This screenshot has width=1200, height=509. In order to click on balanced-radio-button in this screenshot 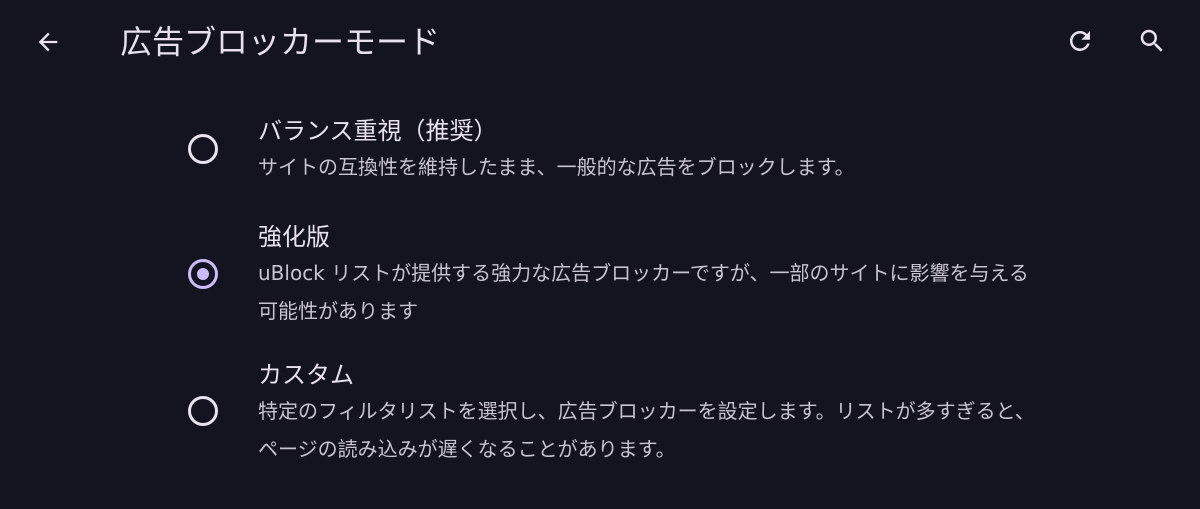, I will do `click(203, 149)`.